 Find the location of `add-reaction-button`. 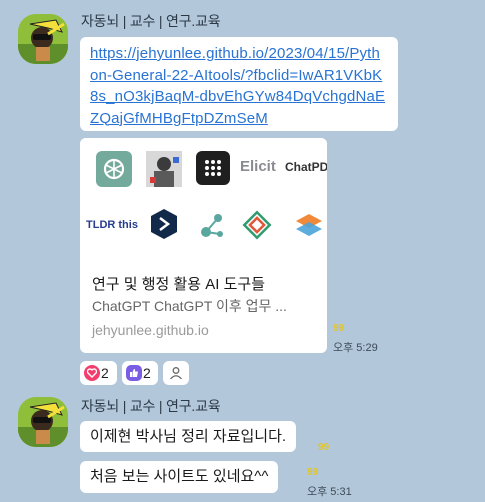

add-reaction-button is located at coordinates (176, 373).